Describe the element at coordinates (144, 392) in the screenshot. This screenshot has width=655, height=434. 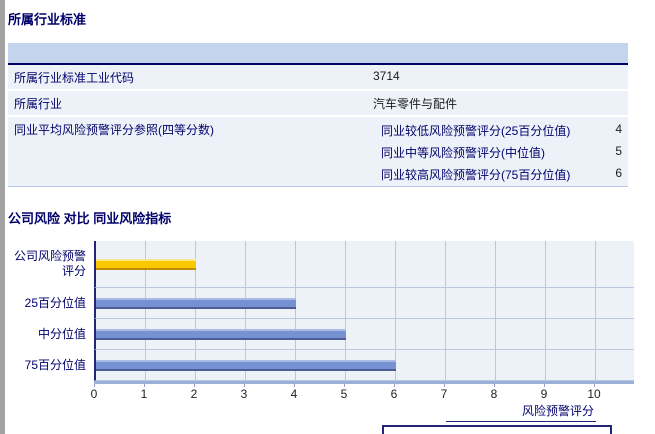
I see `x-tick: 1` at that location.